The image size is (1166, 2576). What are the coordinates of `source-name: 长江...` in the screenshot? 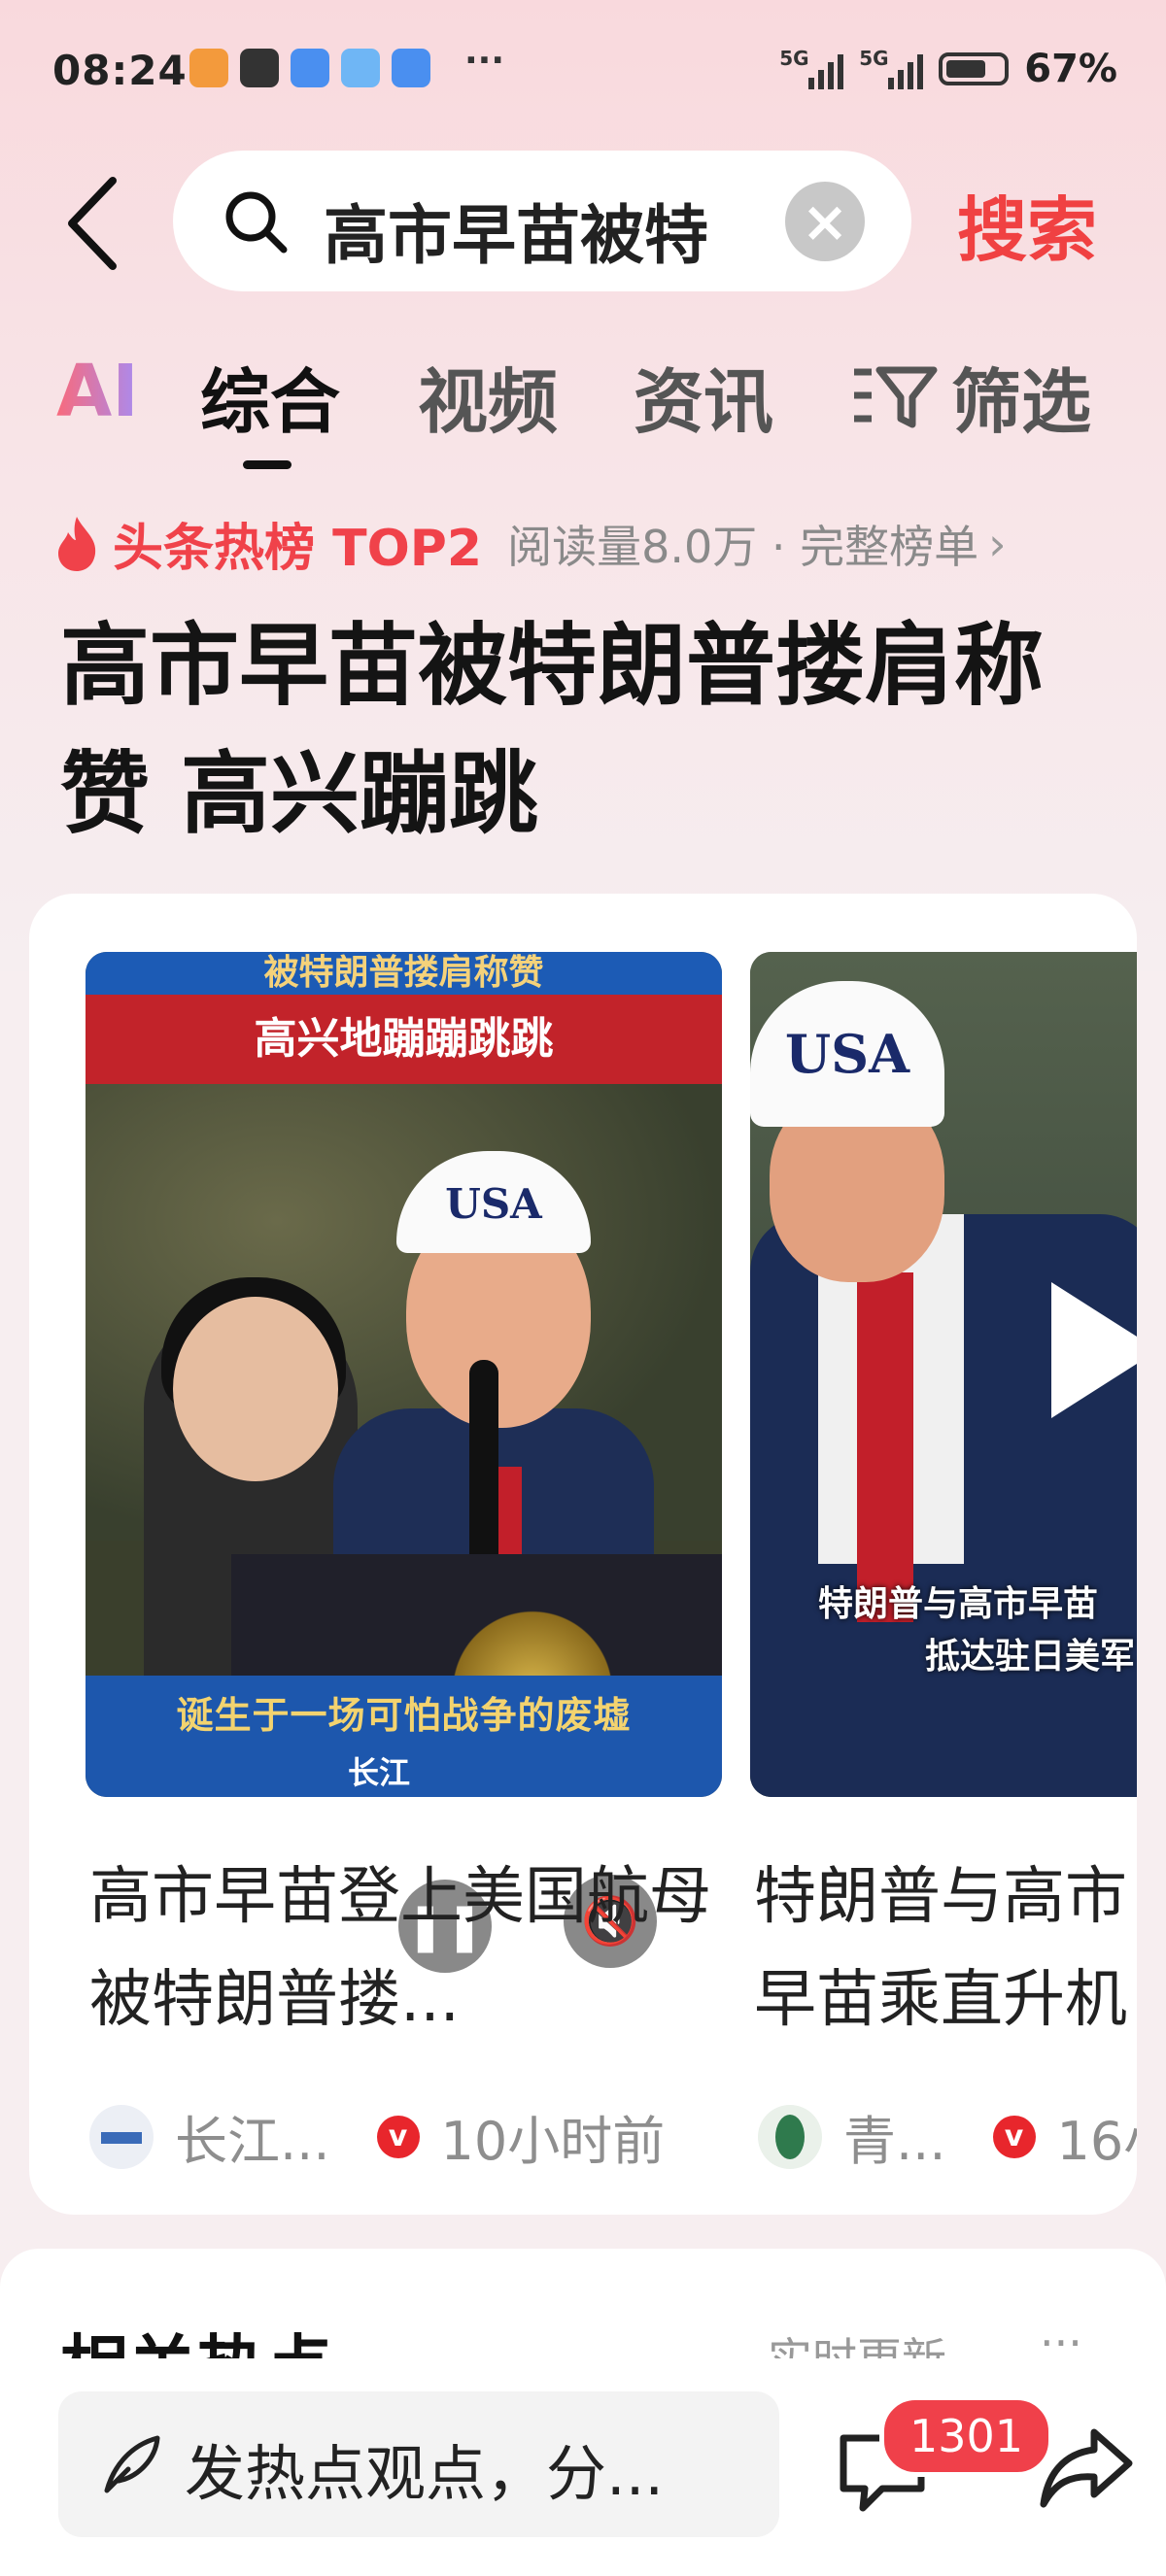 It's located at (252, 2141).